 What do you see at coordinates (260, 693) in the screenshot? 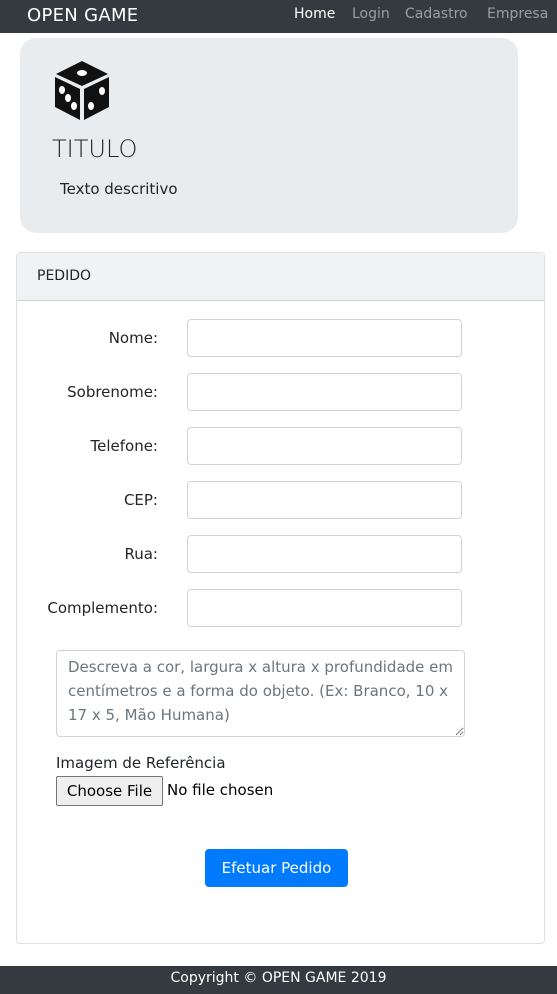
I see `description-textarea` at bounding box center [260, 693].